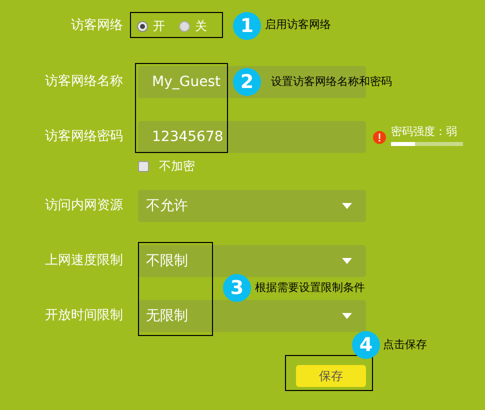 This screenshot has width=485, height=410. Describe the element at coordinates (424, 132) in the screenshot. I see `password-strength-text: 密码强度：弱` at that location.